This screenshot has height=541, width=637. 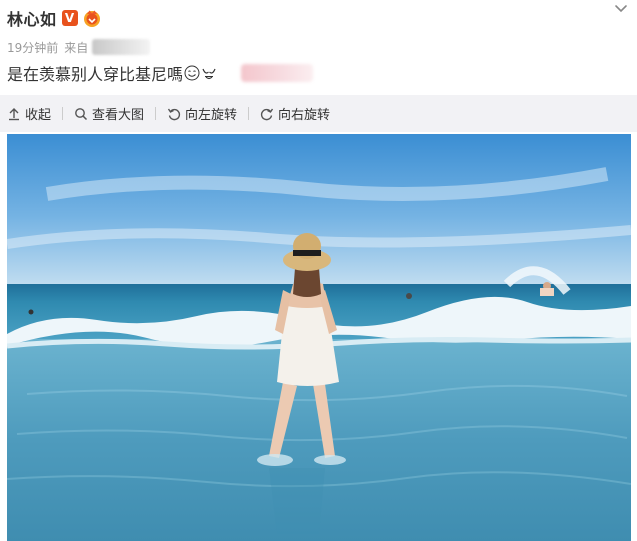 I want to click on view-large-button: 查看大图, so click(x=109, y=113).